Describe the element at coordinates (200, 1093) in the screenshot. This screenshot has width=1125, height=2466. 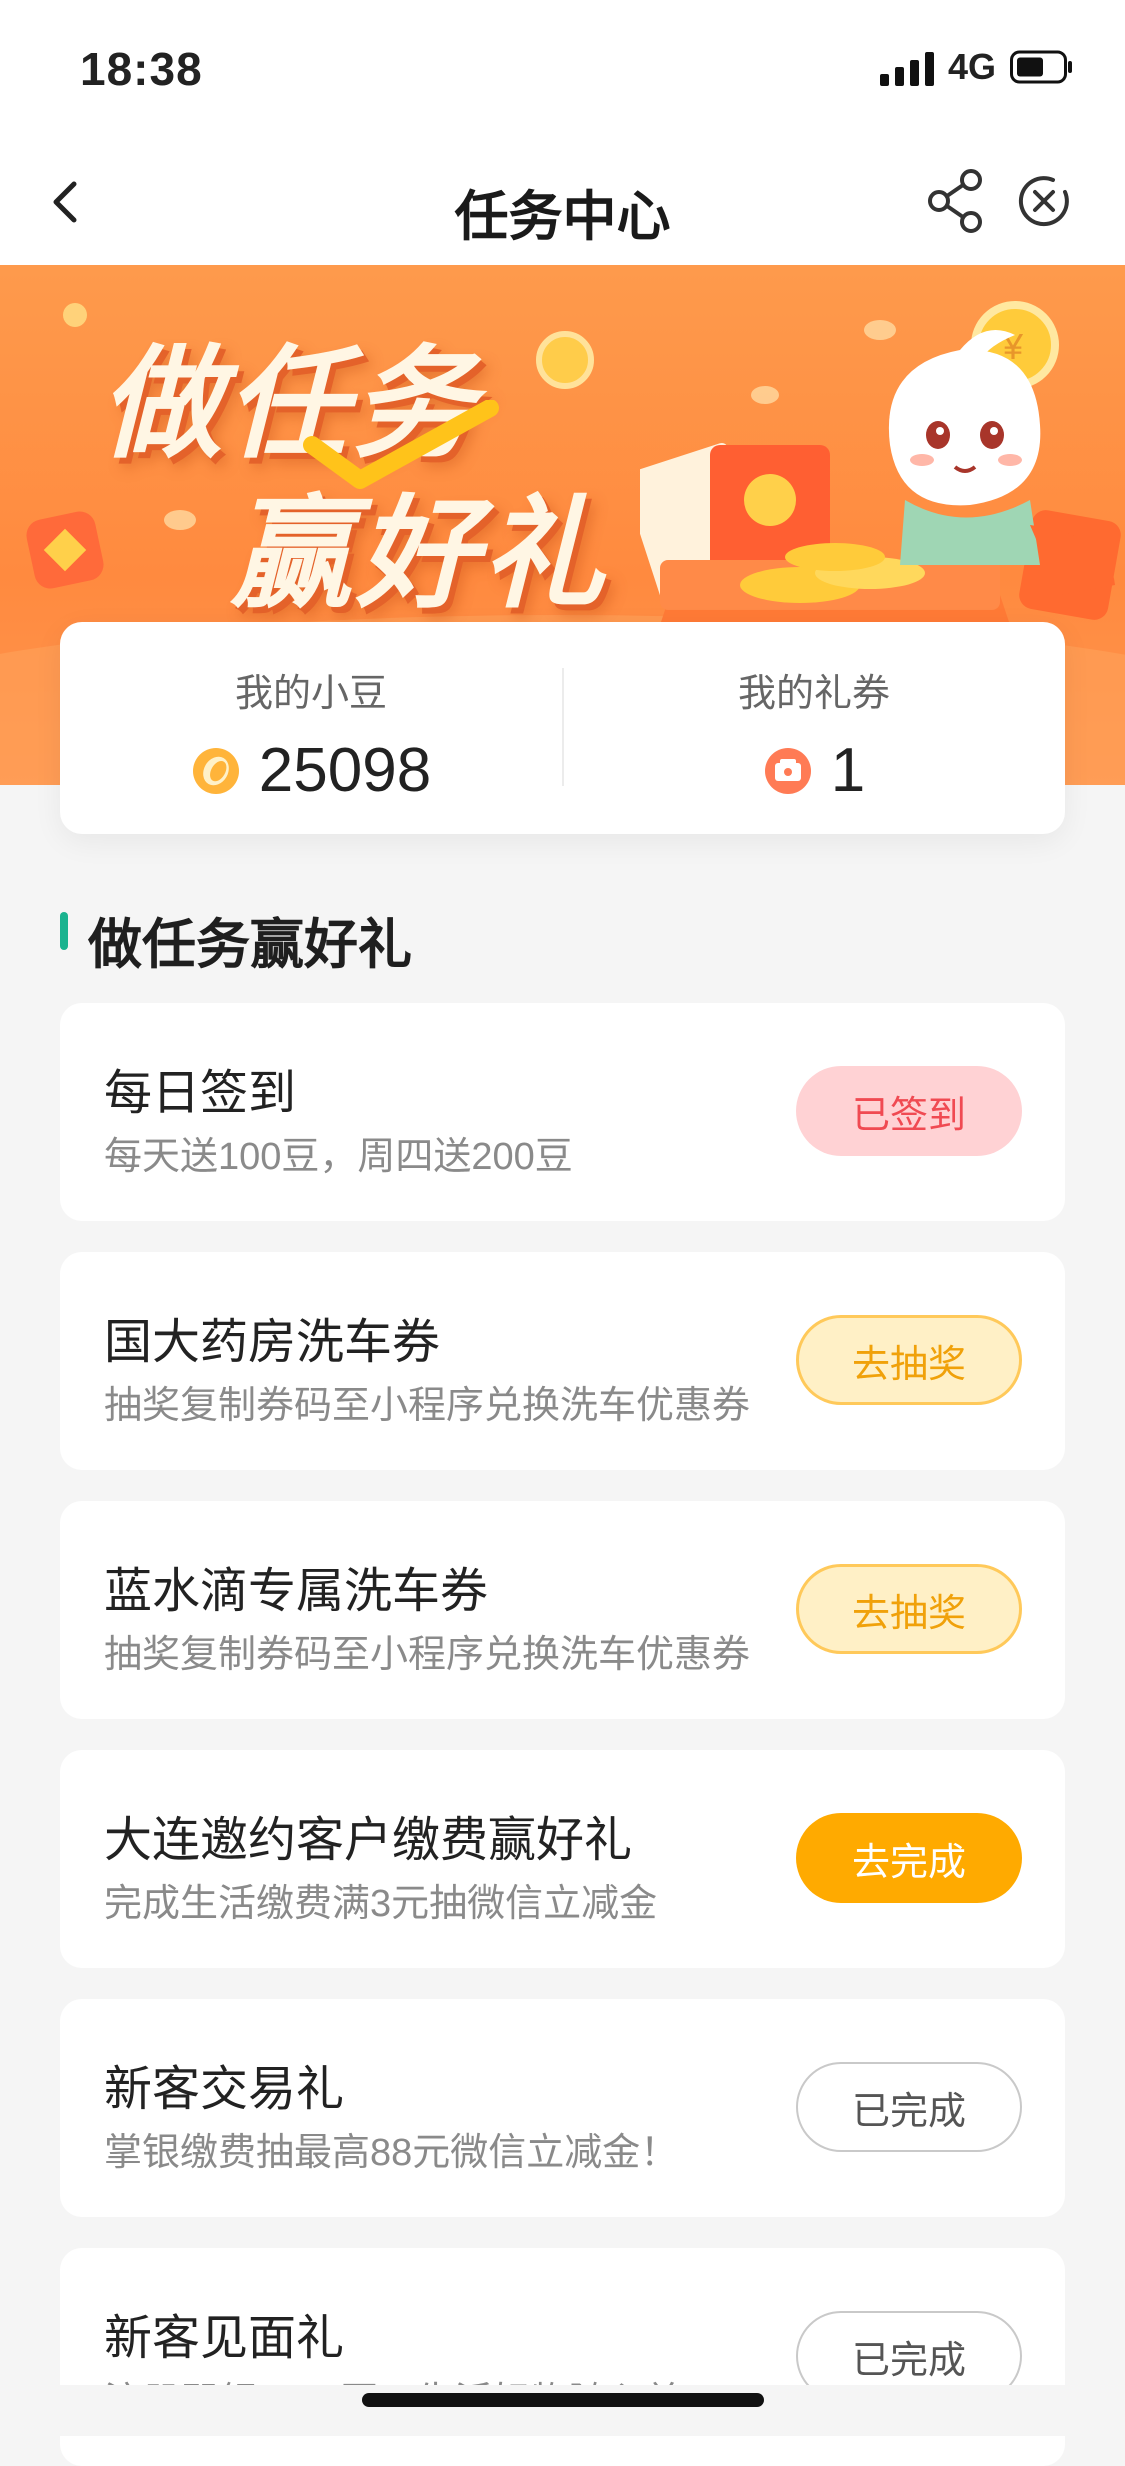
I see `task-title: 每日签到` at that location.